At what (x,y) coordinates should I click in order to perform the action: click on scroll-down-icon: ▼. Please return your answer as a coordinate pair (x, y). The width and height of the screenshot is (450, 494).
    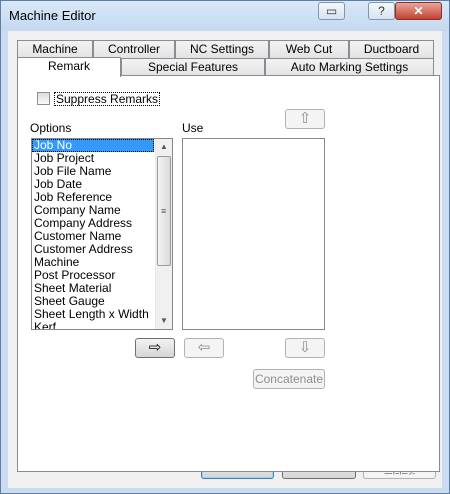
    Looking at the image, I should click on (164, 321).